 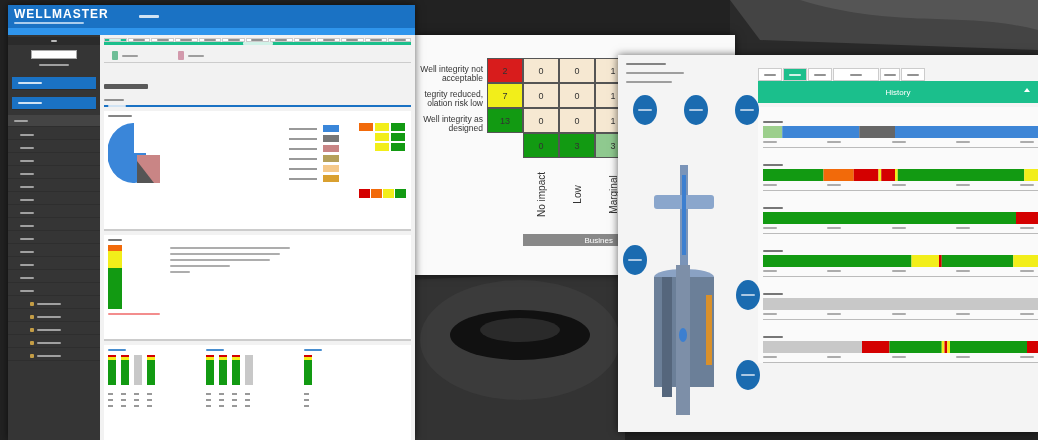 What do you see at coordinates (541, 194) in the screenshot?
I see `column-label: No impact` at bounding box center [541, 194].